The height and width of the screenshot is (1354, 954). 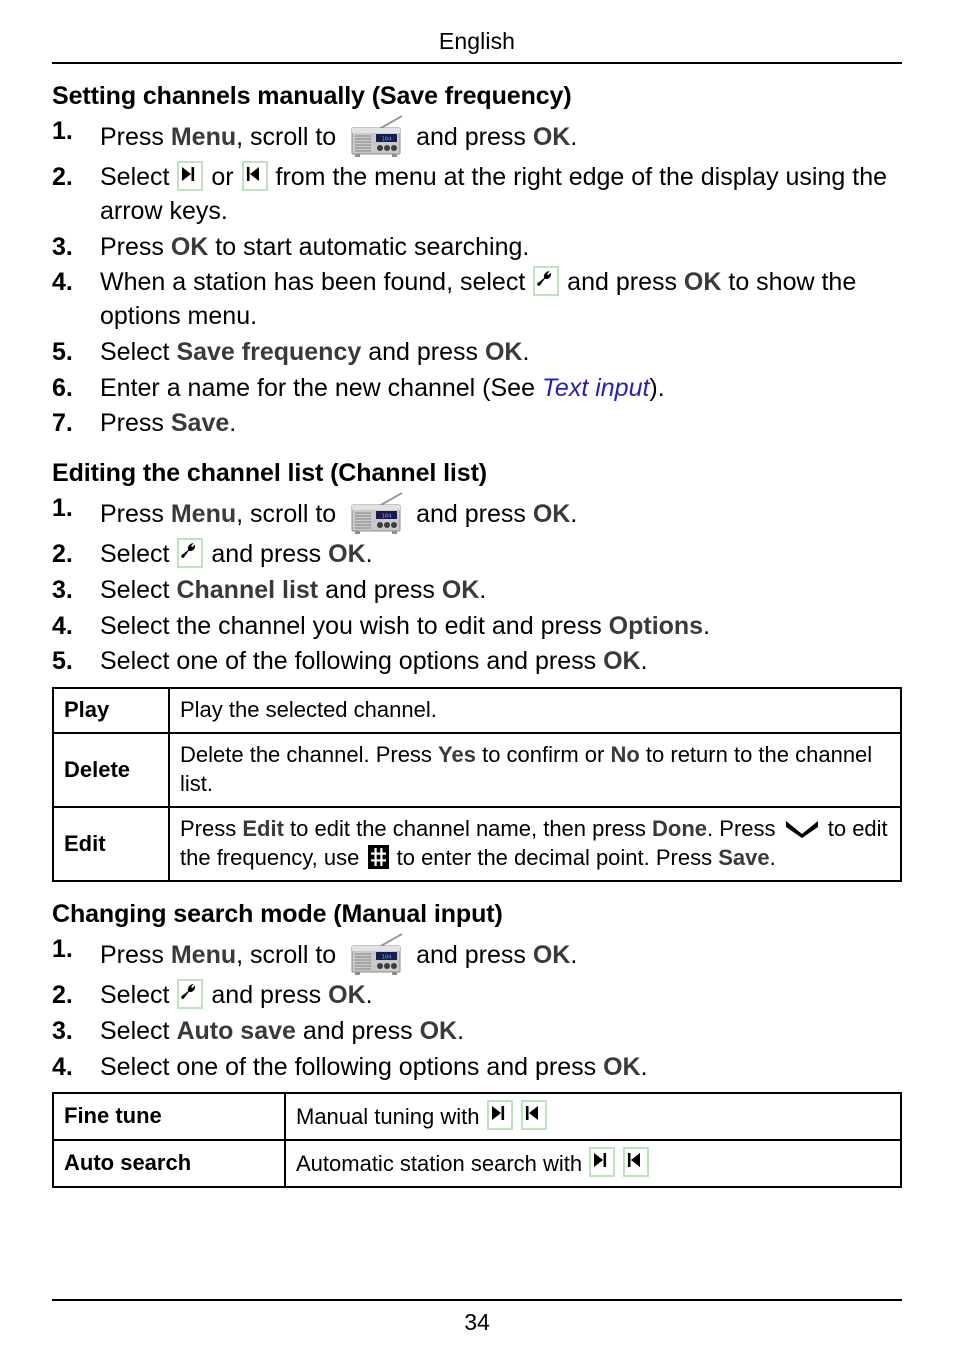 What do you see at coordinates (236, 1030) in the screenshot?
I see `ui-term: Auto save` at bounding box center [236, 1030].